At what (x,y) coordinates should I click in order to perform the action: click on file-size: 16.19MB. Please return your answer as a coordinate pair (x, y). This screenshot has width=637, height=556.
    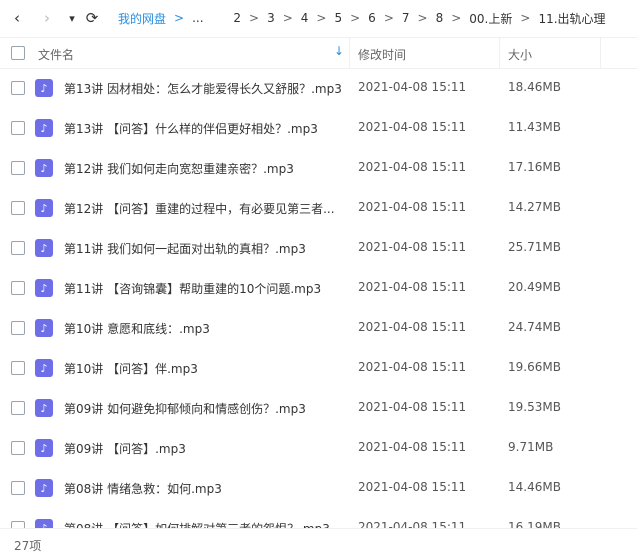
    Looking at the image, I should click on (534, 524).